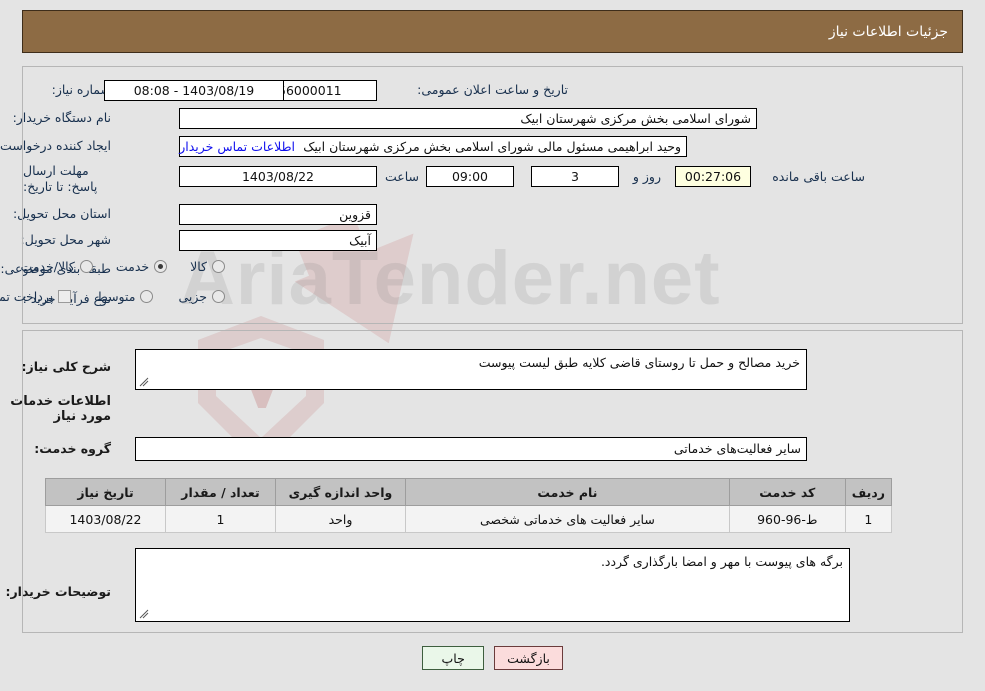 Image resolution: width=985 pixels, height=691 pixels. Describe the element at coordinates (132, 266) in the screenshot. I see `category-option-service-label: خدمت` at that location.